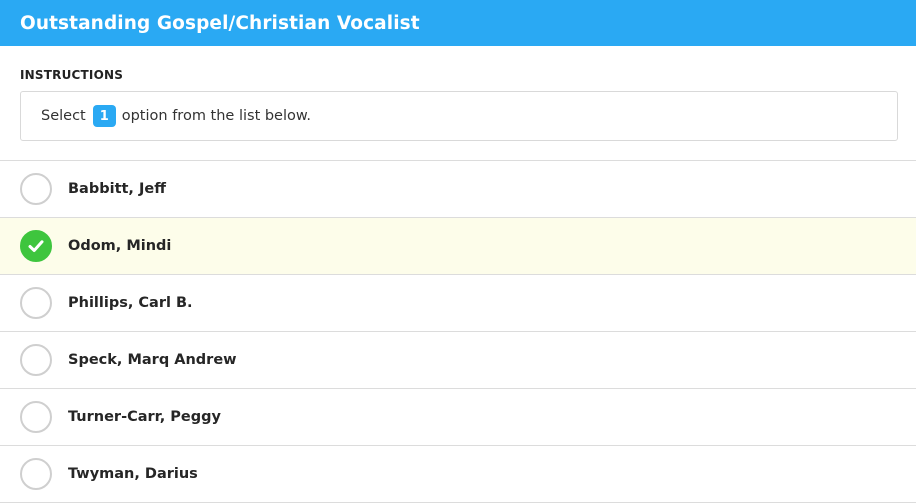  Describe the element at coordinates (458, 246) in the screenshot. I see `option-item: Odom, Mindi` at that location.